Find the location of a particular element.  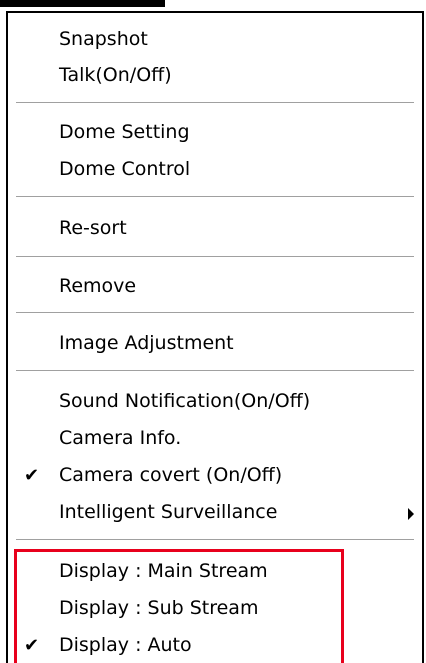

menu-item-label: Display : Auto is located at coordinates (125, 645).